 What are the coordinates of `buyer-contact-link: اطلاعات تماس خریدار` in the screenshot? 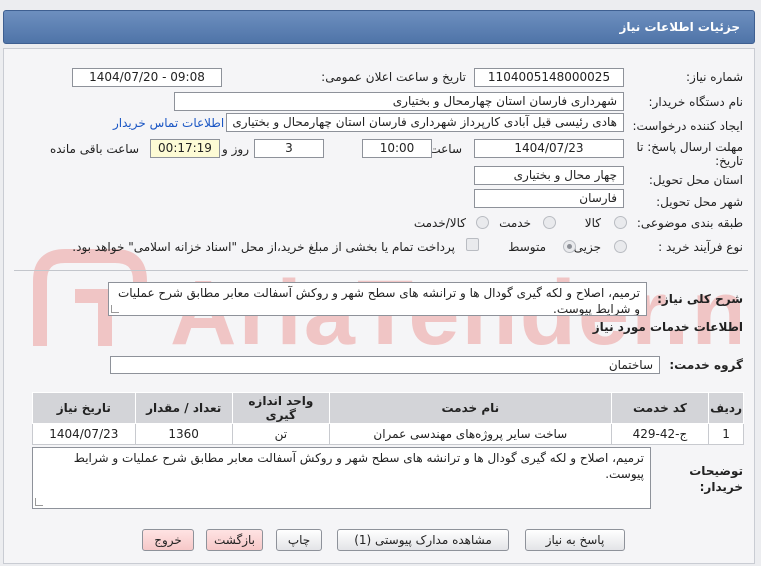 It's located at (168, 123).